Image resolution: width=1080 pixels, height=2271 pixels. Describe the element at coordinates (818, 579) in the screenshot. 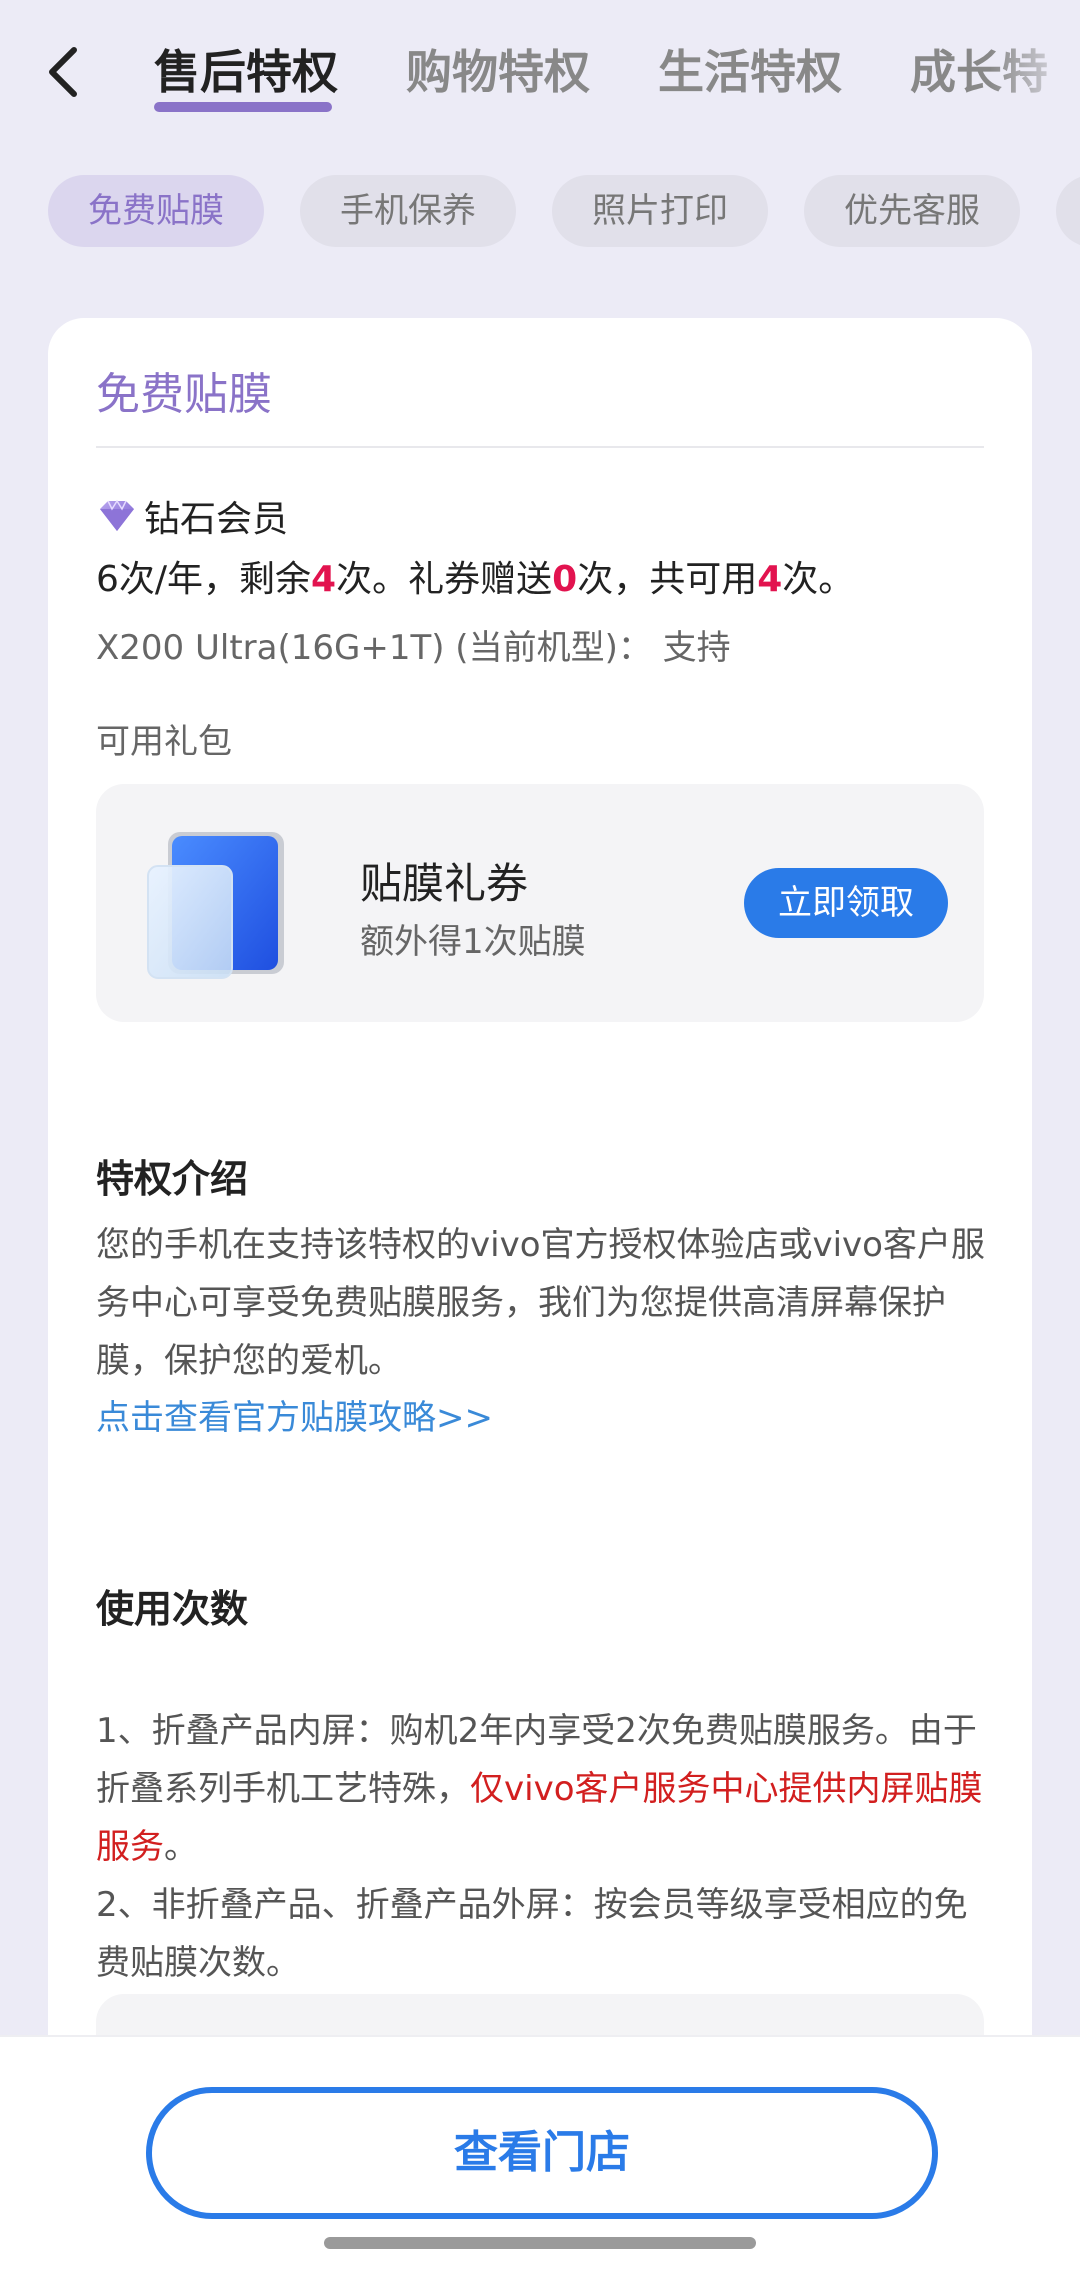

I see `usage-text: 次。` at that location.